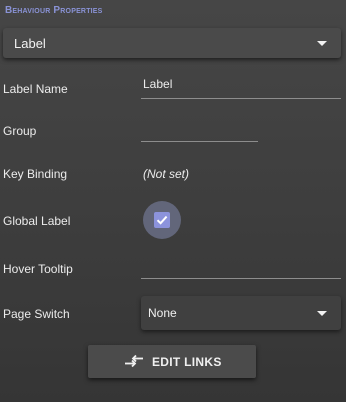 Image resolution: width=346 pixels, height=402 pixels. What do you see at coordinates (162, 313) in the screenshot?
I see `page-switch-value: None` at bounding box center [162, 313].